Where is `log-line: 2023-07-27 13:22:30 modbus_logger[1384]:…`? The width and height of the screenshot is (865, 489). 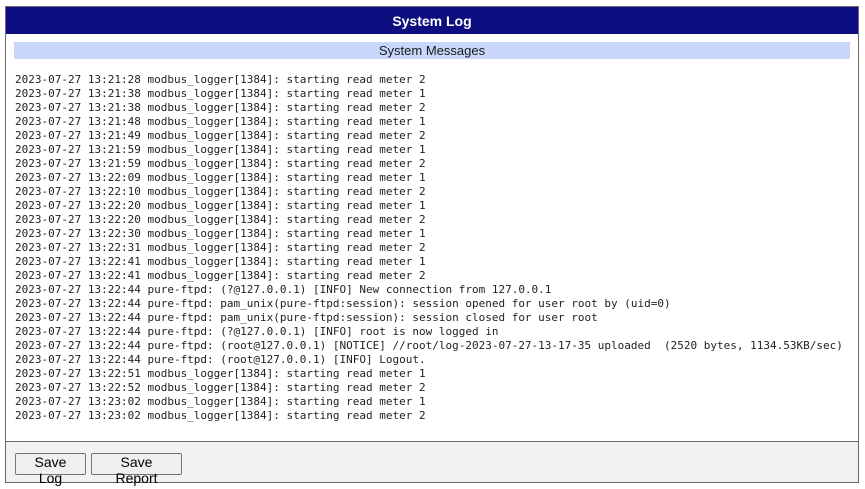 log-line: 2023-07-27 13:22:30 modbus_logger[1384]:… is located at coordinates (220, 233).